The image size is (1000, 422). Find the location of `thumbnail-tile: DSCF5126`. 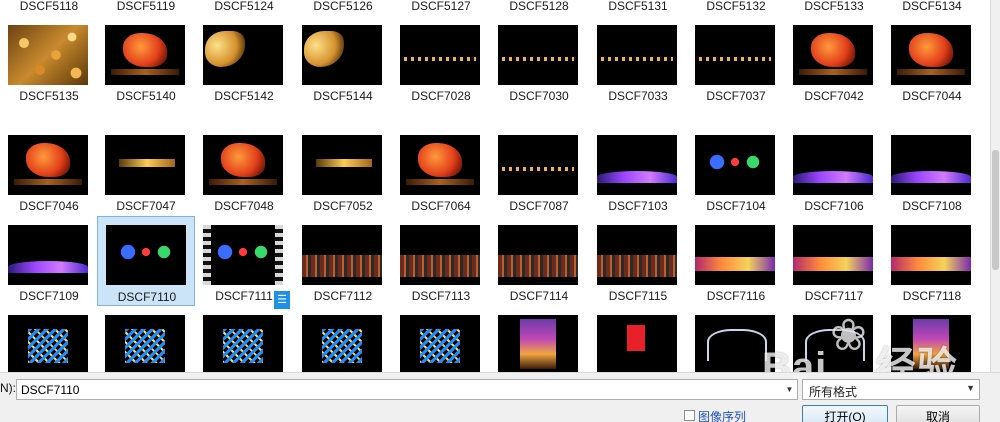

thumbnail-tile: DSCF5126 is located at coordinates (343, 10).